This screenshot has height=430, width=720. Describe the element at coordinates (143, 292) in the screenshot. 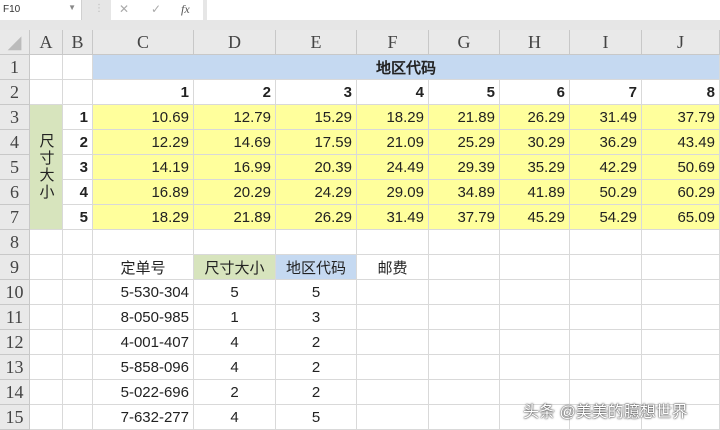

I see `order-number-cell: 5-530-304` at that location.